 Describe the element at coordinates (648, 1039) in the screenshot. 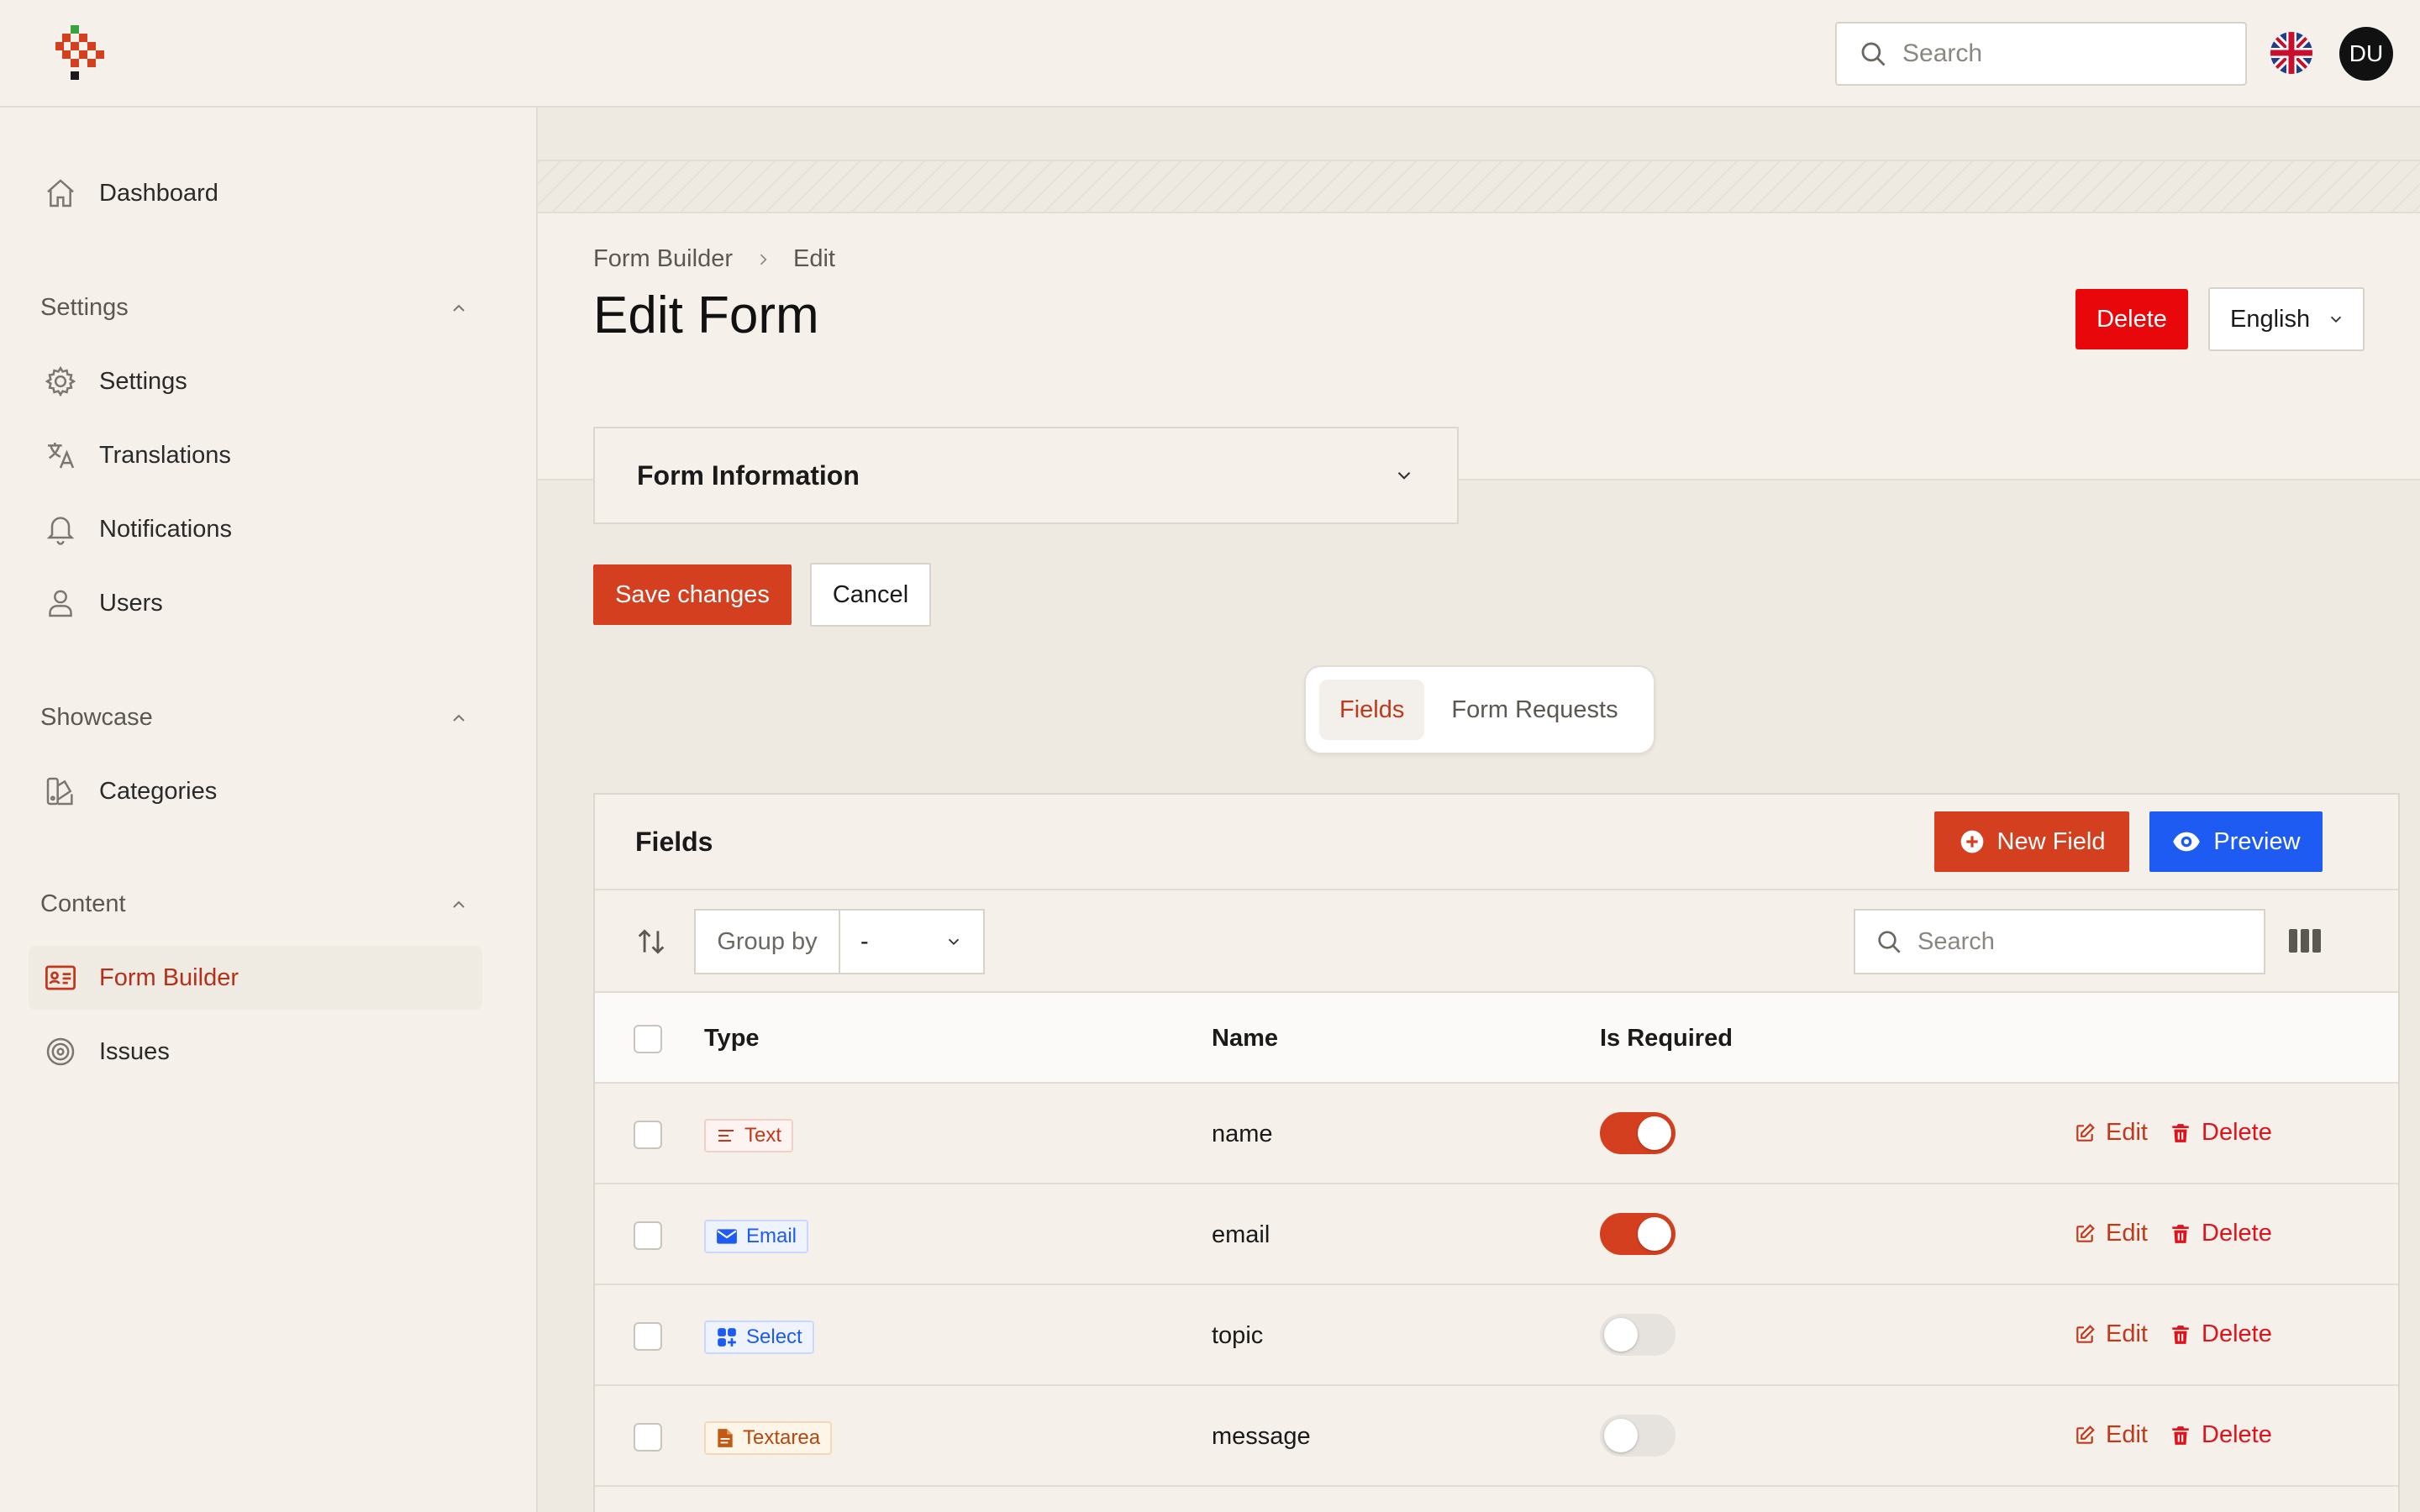

I see `select-all-checkbox` at that location.